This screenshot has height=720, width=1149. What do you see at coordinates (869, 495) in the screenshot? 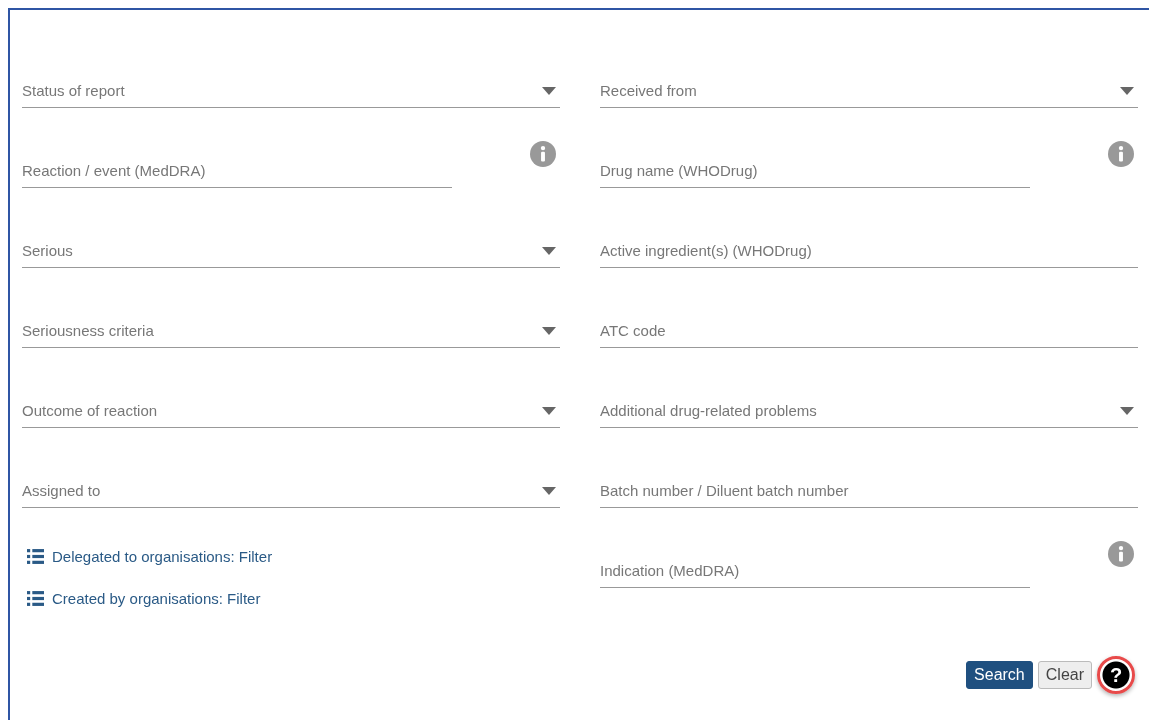
I see `input-field: Batch number / Diluent batch number` at bounding box center [869, 495].